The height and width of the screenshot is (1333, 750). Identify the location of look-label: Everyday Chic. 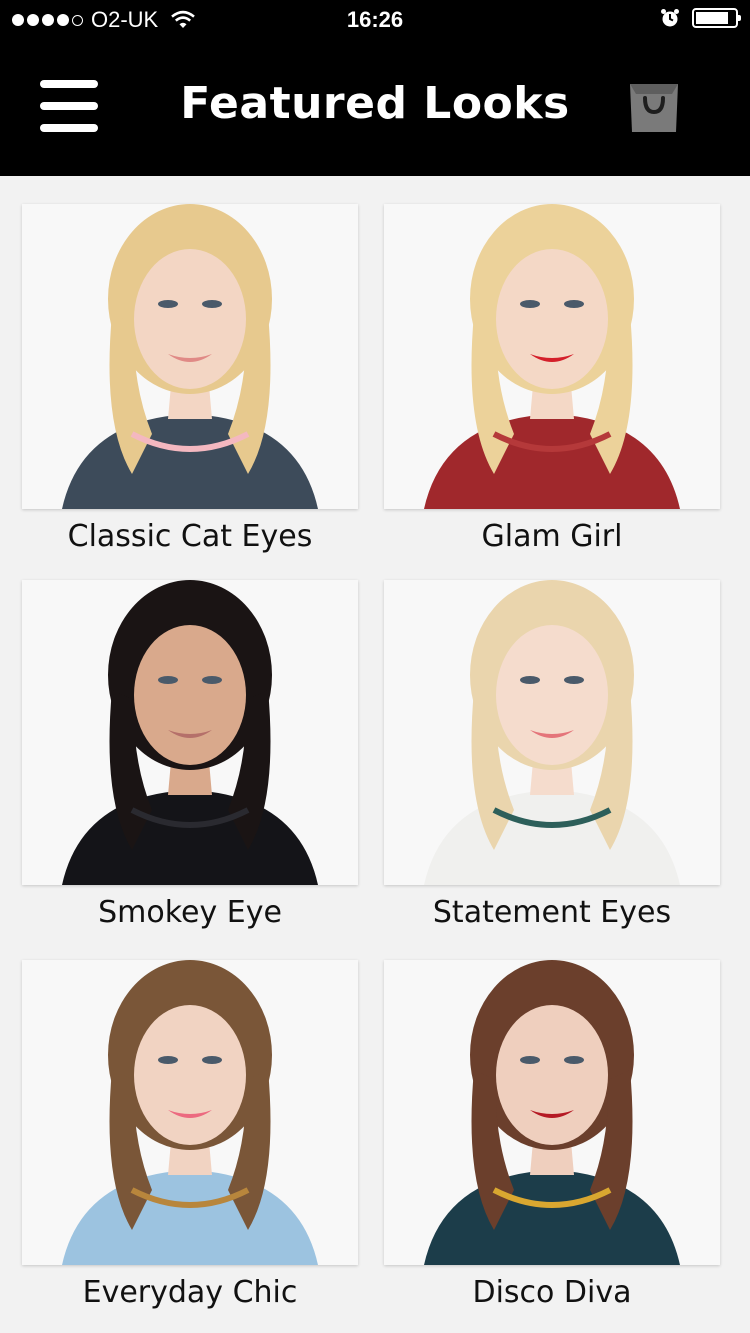
(190, 1292).